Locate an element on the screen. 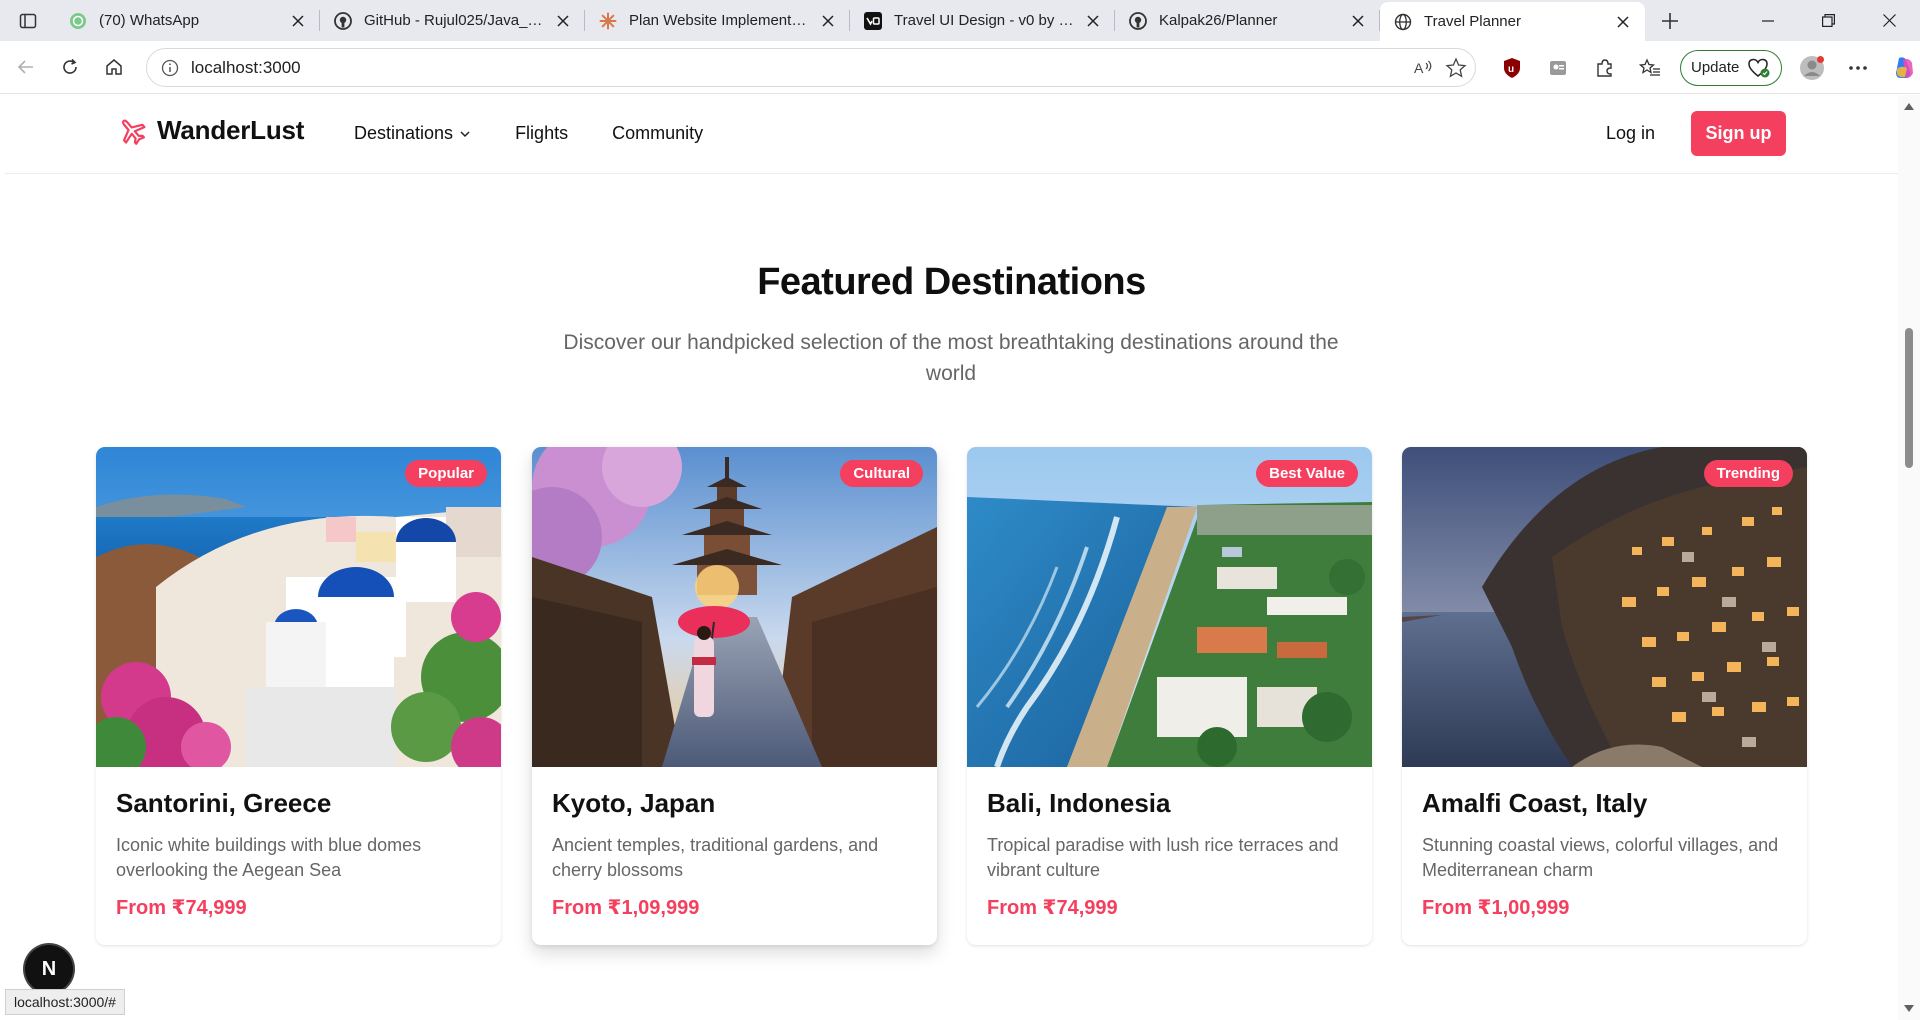 The height and width of the screenshot is (1020, 1920). scrollbar-thumb is located at coordinates (1909, 398).